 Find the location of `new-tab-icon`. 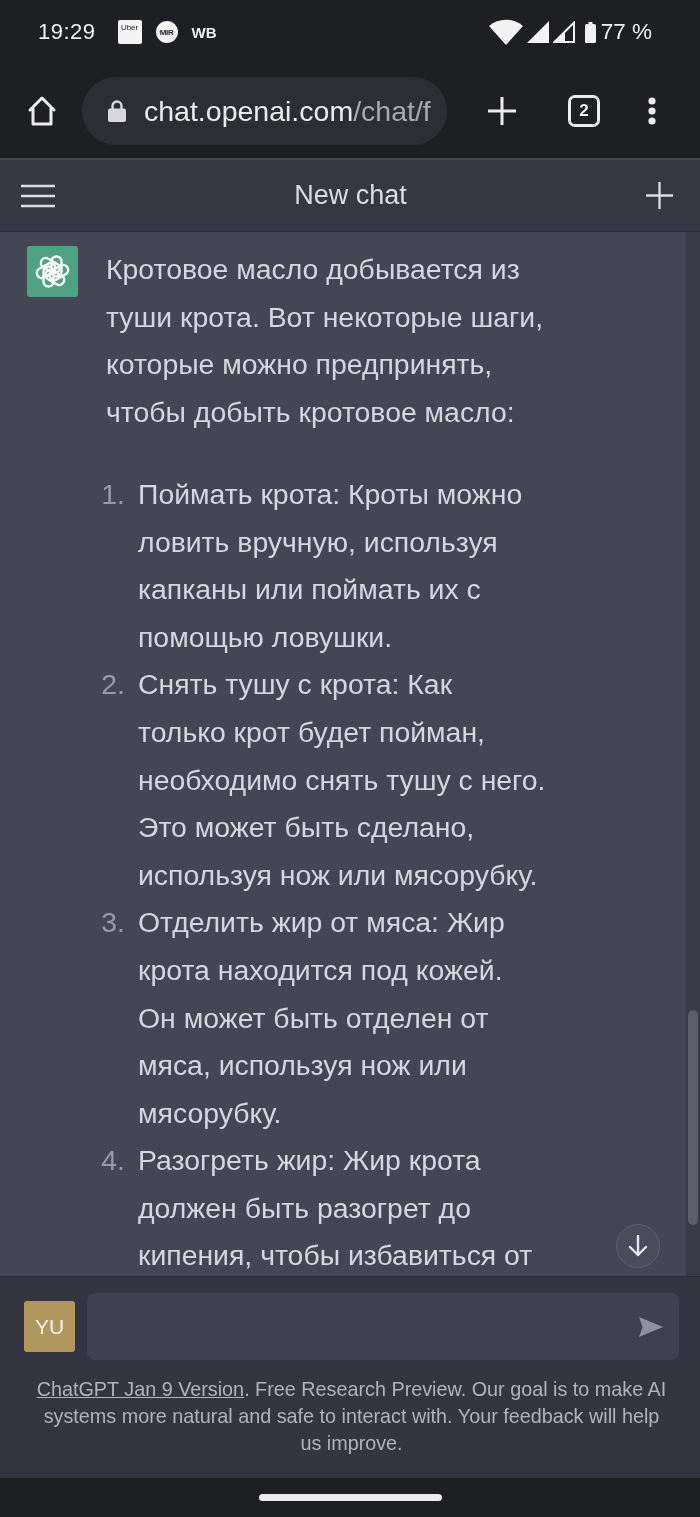

new-tab-icon is located at coordinates (502, 111).